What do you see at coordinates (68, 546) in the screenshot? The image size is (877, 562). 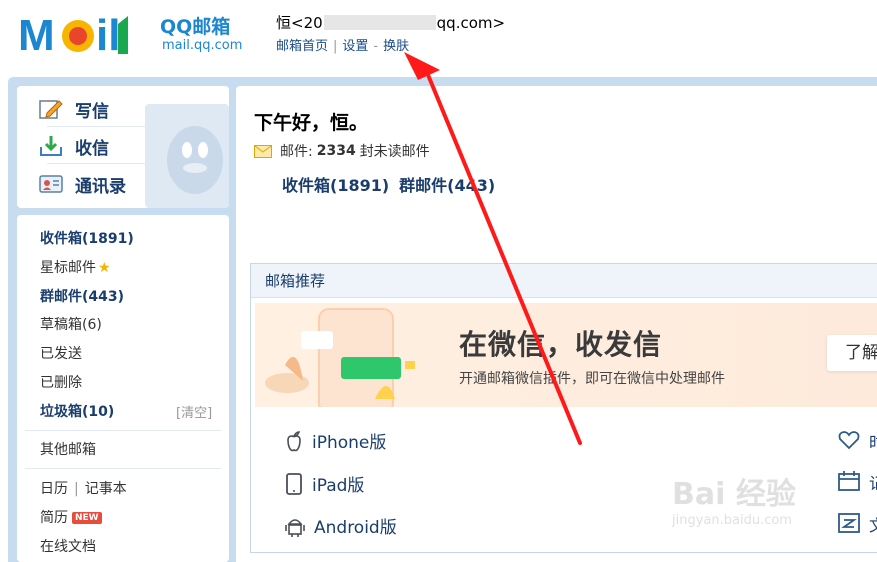 I see `link-online-docs: 在线文档` at bounding box center [68, 546].